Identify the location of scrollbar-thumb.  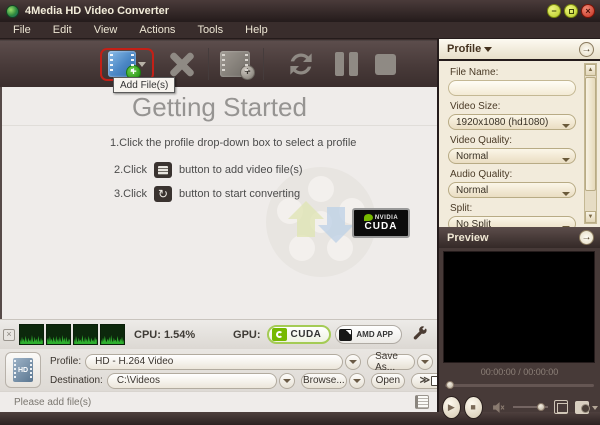
(590, 134).